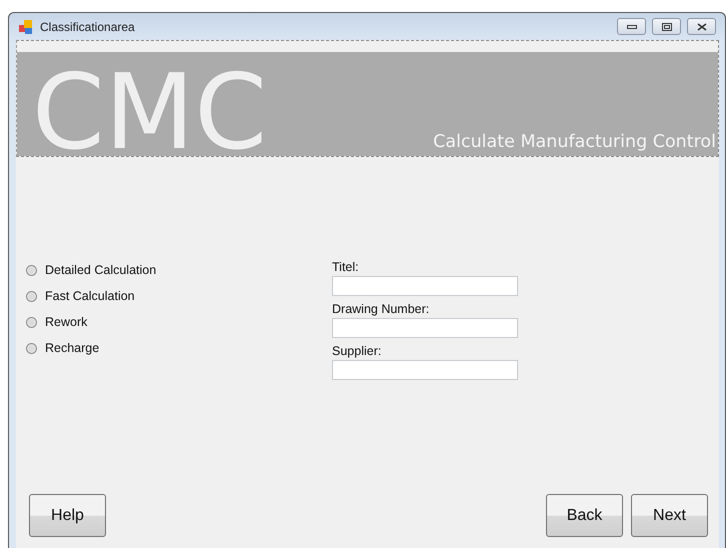 This screenshot has width=726, height=548. What do you see at coordinates (67, 515) in the screenshot?
I see `help-button: Help` at bounding box center [67, 515].